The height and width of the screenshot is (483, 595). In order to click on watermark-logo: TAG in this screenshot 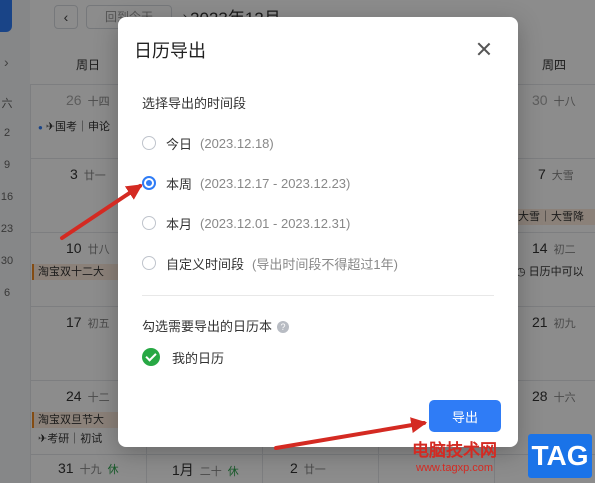, I will do `click(560, 456)`.